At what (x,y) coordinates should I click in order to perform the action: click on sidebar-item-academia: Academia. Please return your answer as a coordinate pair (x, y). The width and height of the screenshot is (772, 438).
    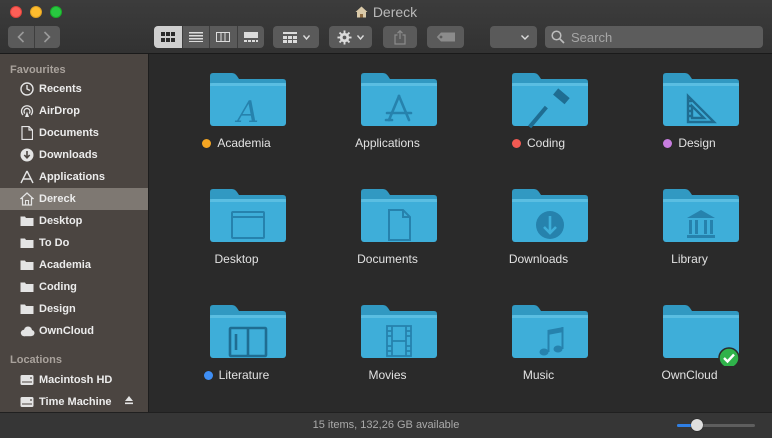
    Looking at the image, I should click on (74, 265).